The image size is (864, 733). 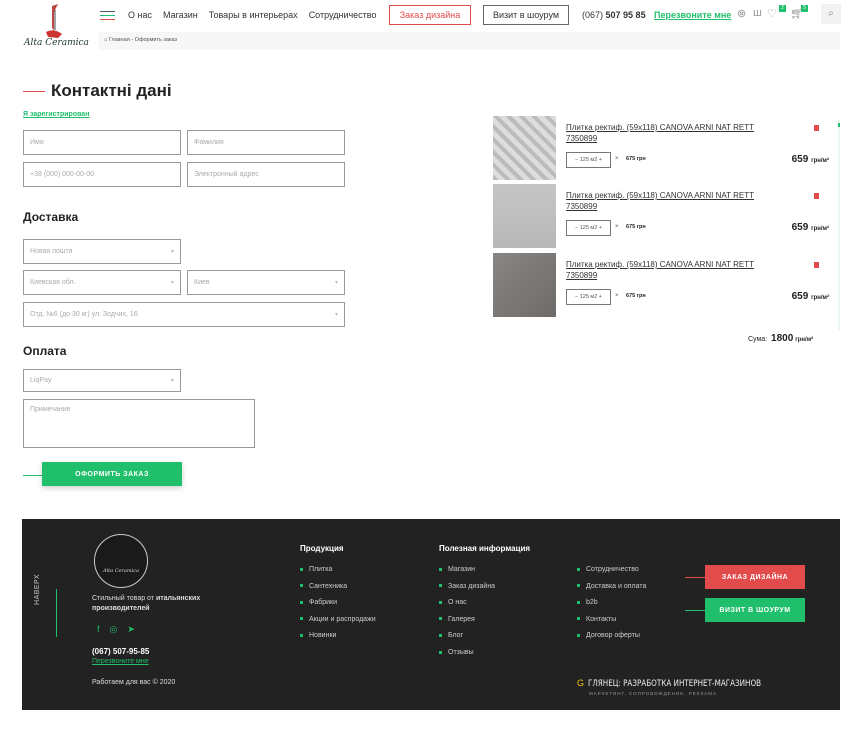 What do you see at coordinates (120, 661) in the screenshot?
I see `footer-callback-link: Перезвоните мне` at bounding box center [120, 661].